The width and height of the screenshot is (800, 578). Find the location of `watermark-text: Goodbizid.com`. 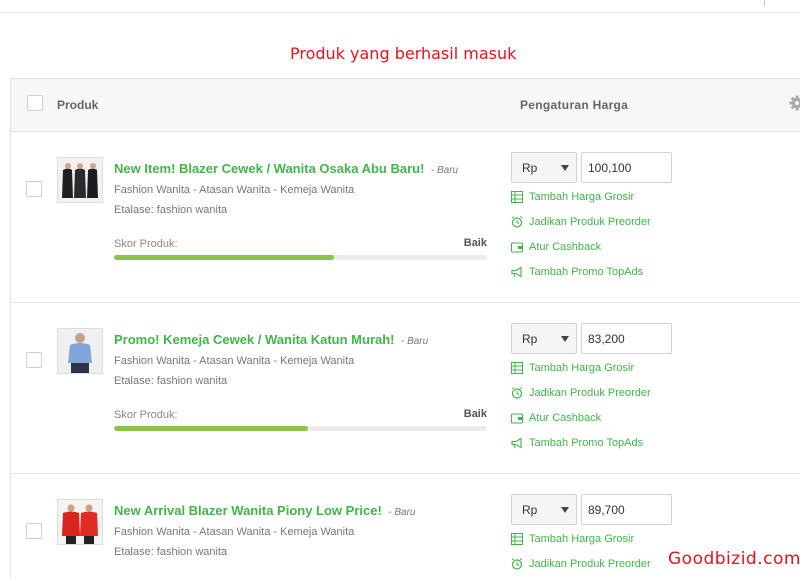

watermark-text: Goodbizid.com is located at coordinates (734, 559).